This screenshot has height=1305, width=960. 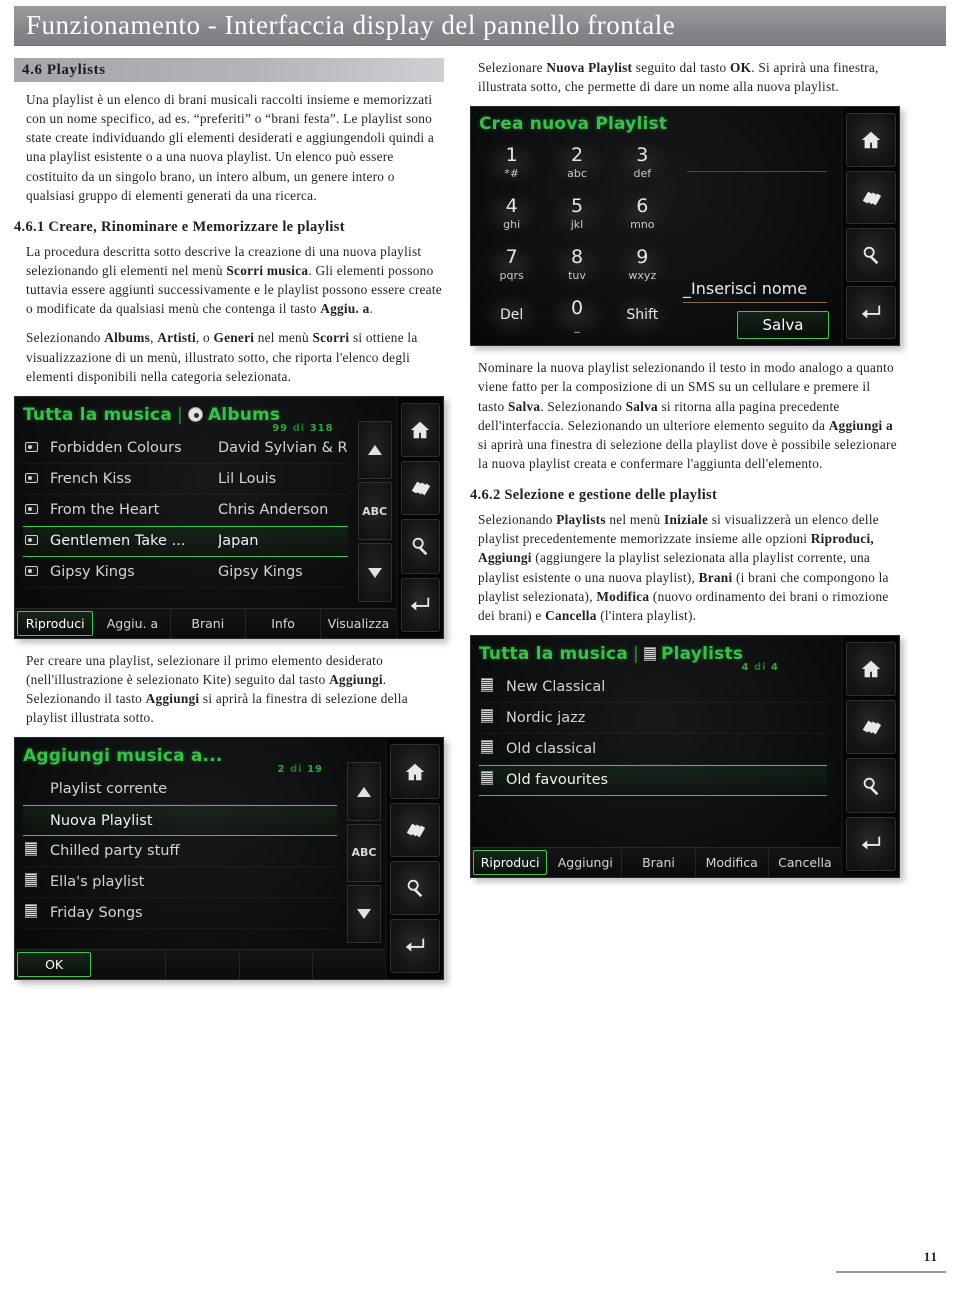 What do you see at coordinates (491, 748) in the screenshot?
I see `list-icon` at bounding box center [491, 748].